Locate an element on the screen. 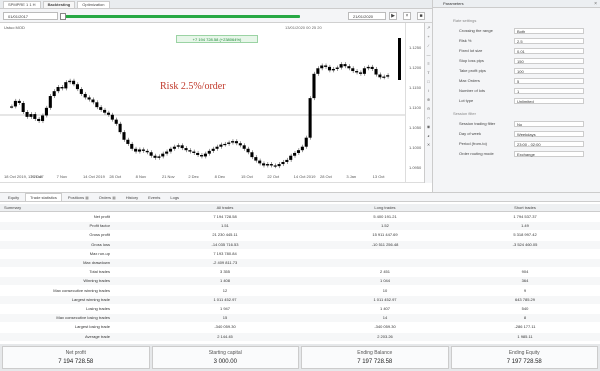 The image size is (600, 371). table-cell: Largest winning trade is located at coordinates (90, 299).